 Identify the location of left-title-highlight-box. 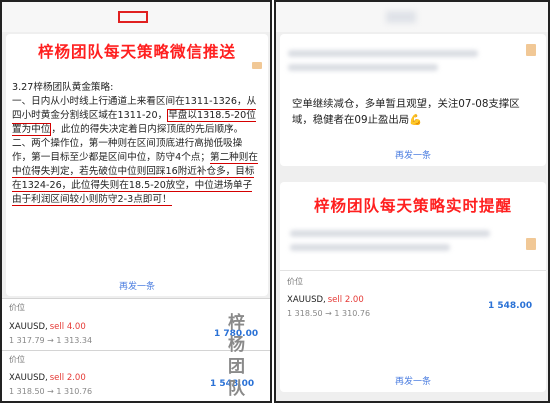
(133, 17).